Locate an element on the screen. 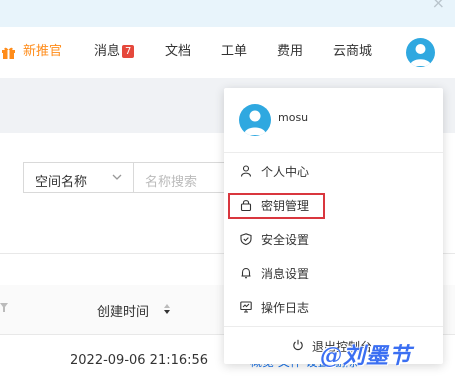 Image resolution: width=455 pixels, height=377 pixels. search-placeholder: 名称搜索 is located at coordinates (171, 182).